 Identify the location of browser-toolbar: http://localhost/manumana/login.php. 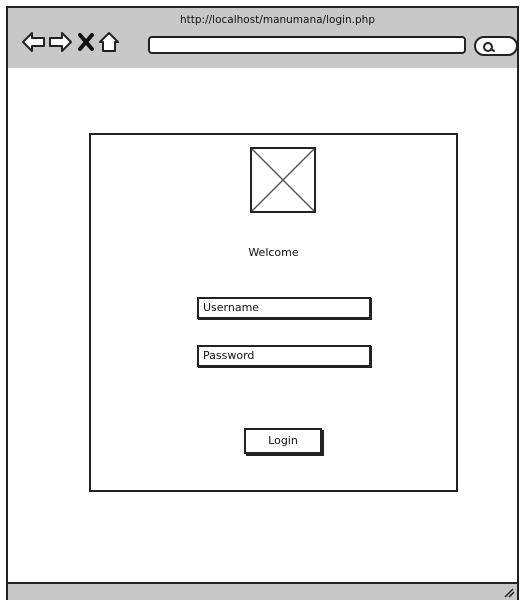
(262, 38).